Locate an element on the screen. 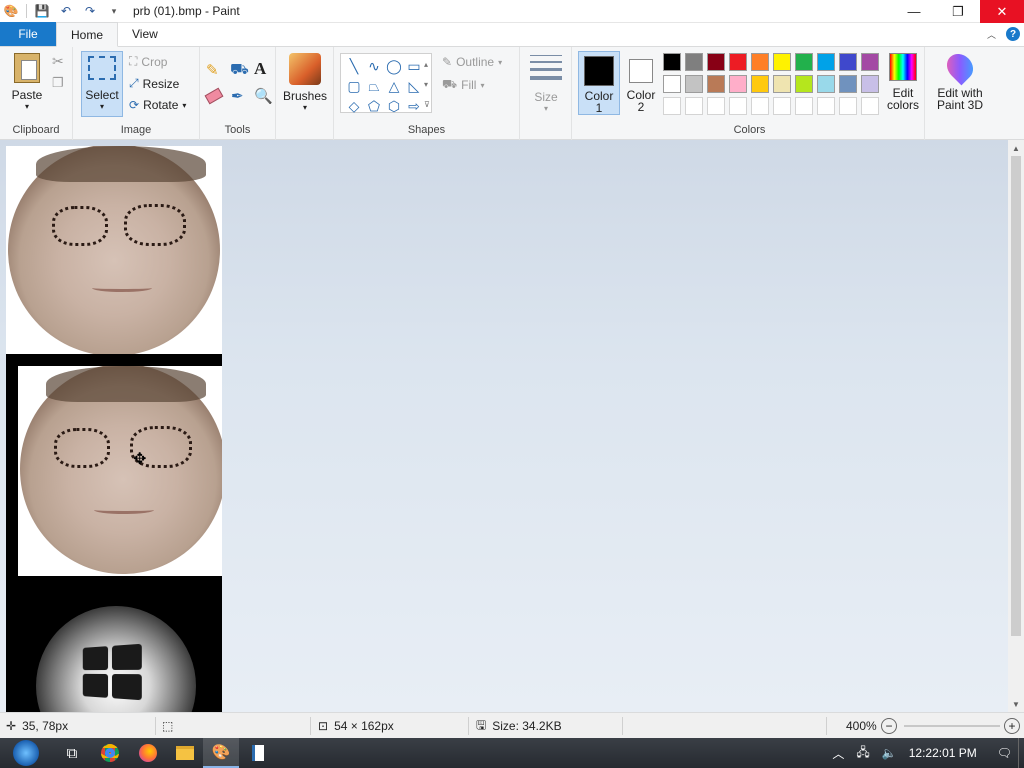 This screenshot has height=768, width=1024. collapse-ribbon-icon: ︿ is located at coordinates (991, 34).